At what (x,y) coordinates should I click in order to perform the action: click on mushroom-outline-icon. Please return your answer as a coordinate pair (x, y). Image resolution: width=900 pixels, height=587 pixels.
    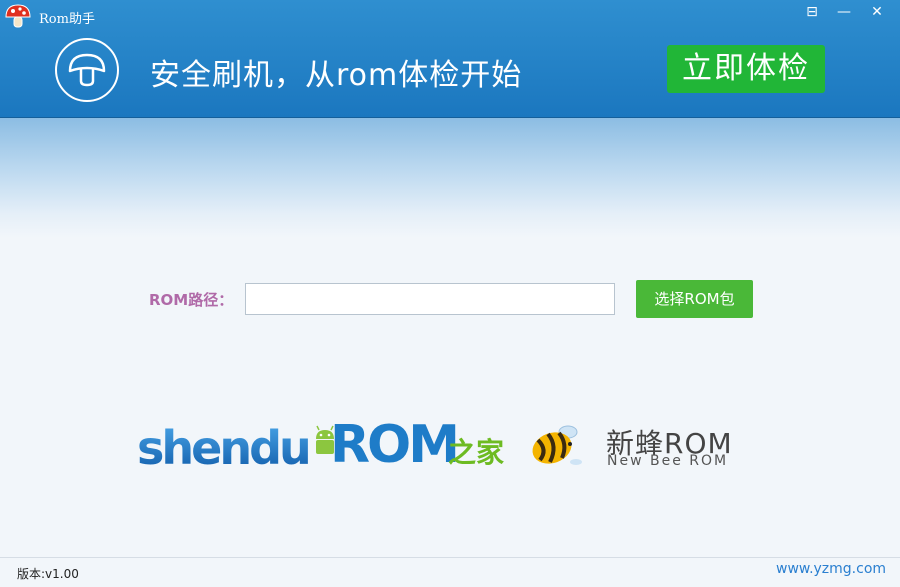
    Looking at the image, I should click on (87, 70).